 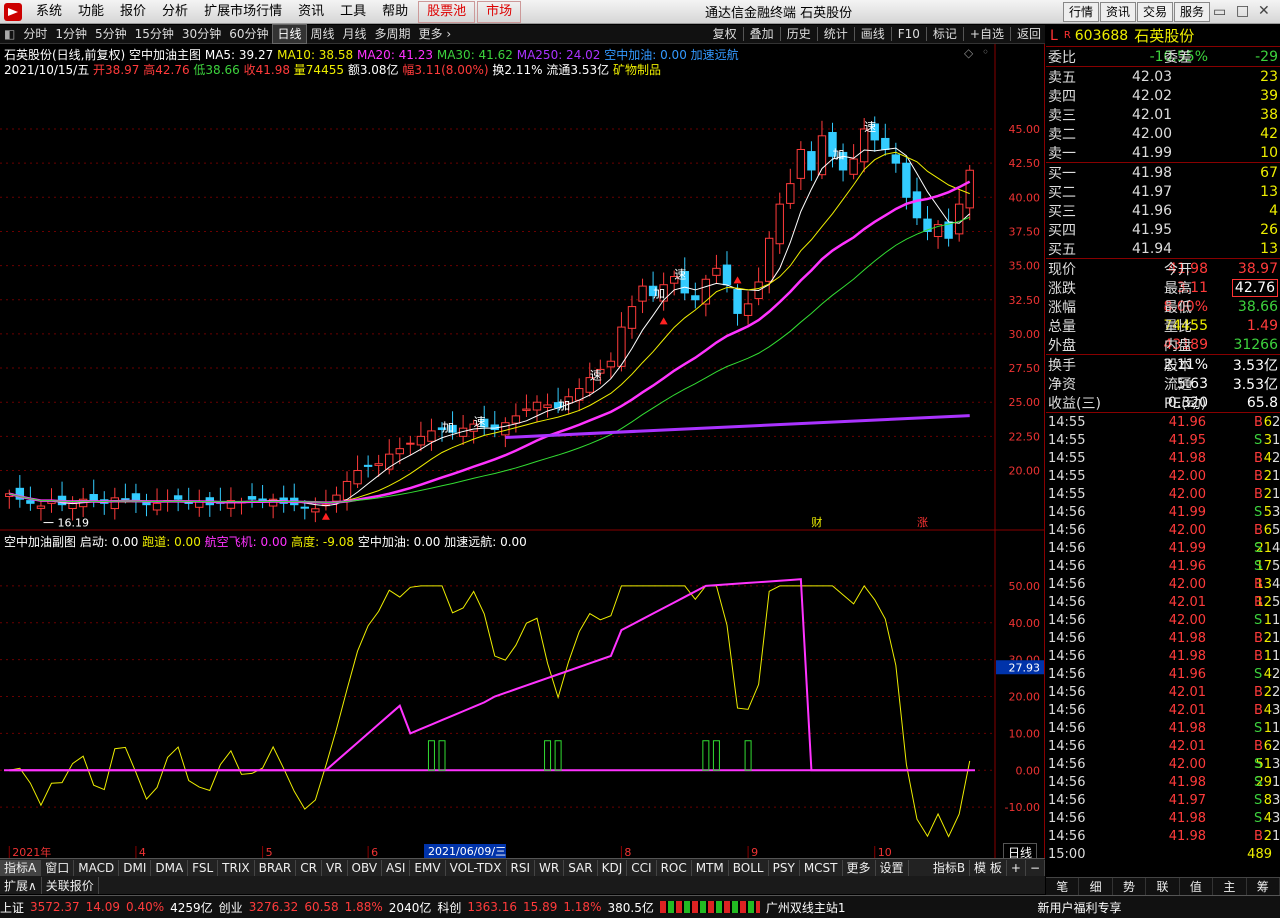 What do you see at coordinates (248, 34) in the screenshot?
I see `period-60min: 60分钟` at bounding box center [248, 34].